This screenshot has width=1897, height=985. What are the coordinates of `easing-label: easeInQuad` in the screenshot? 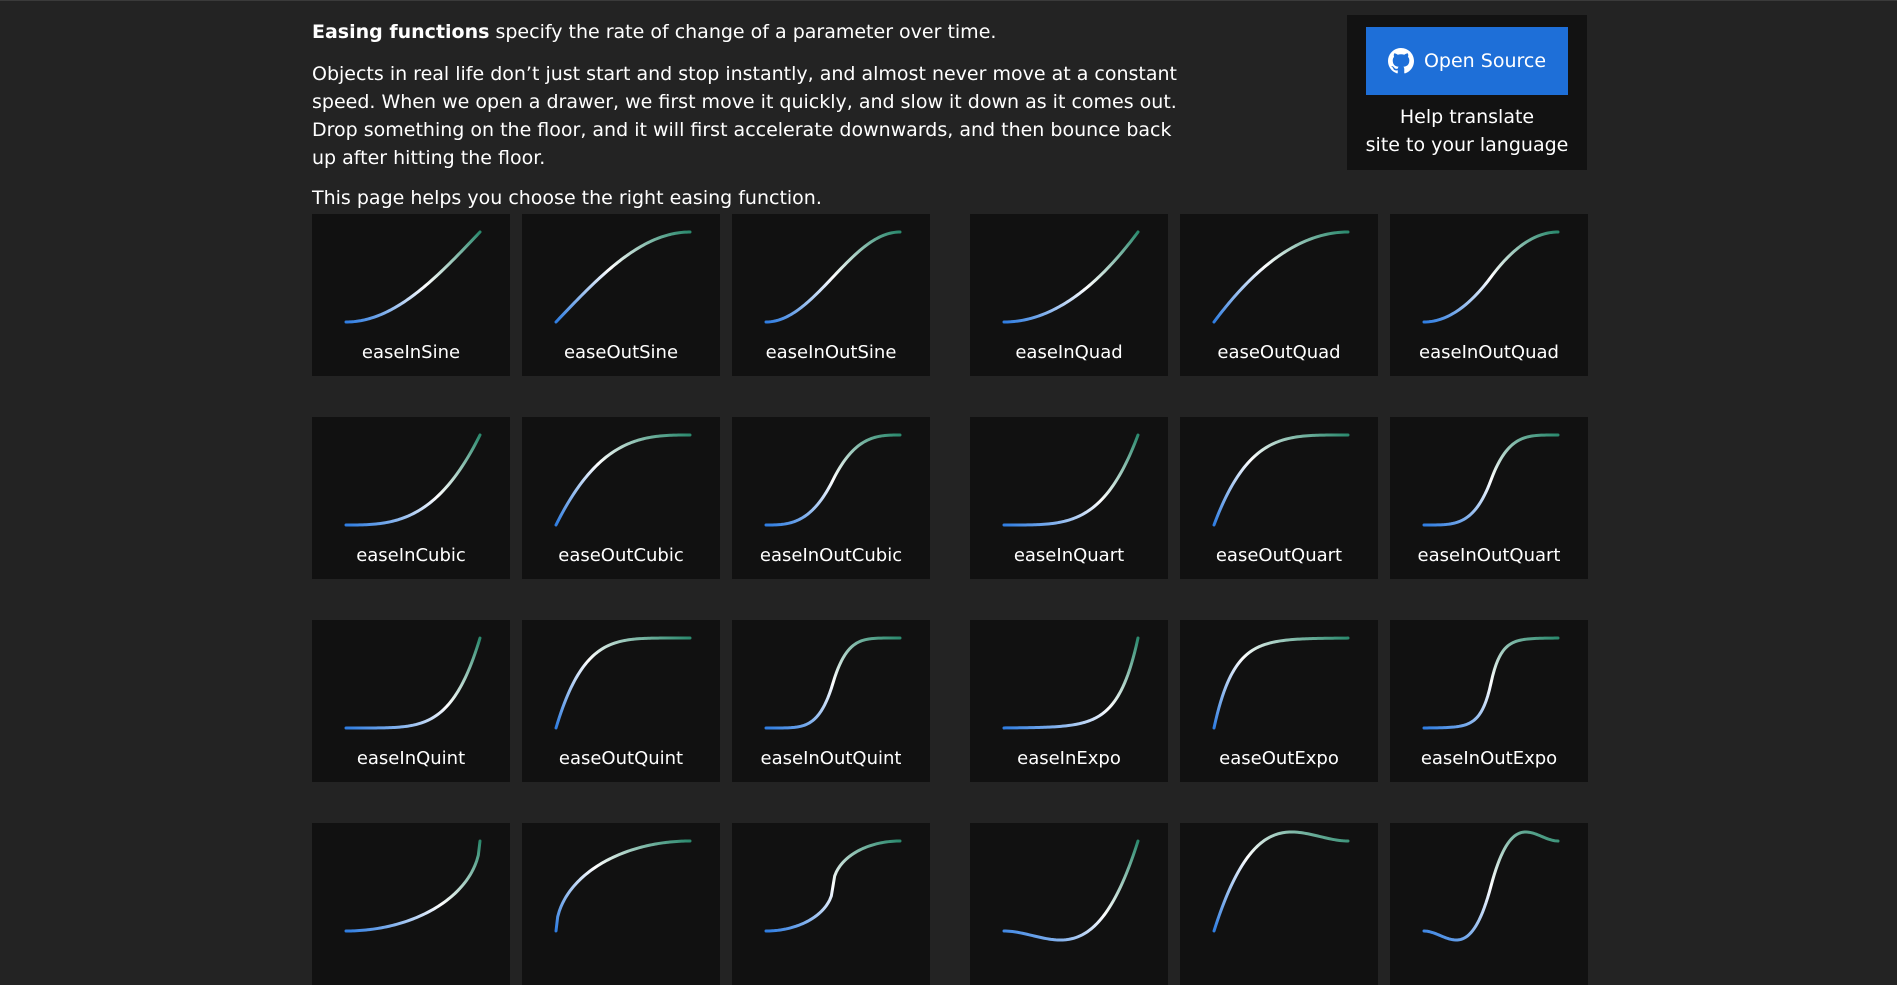 It's located at (1069, 352).